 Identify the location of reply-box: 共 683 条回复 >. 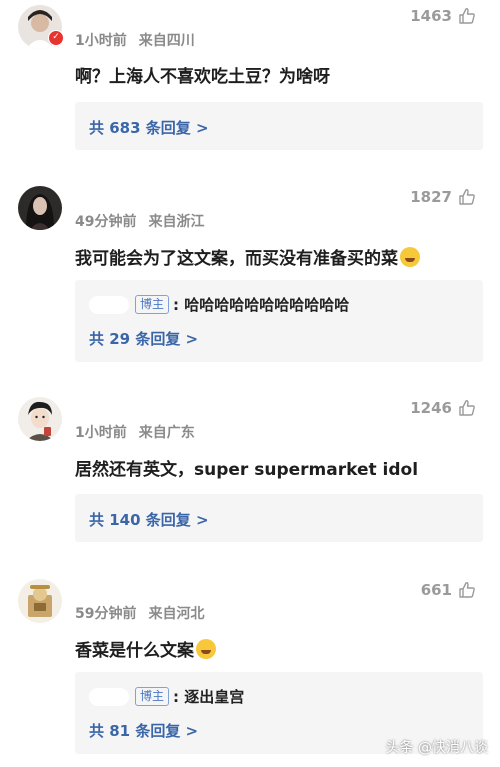
(279, 126).